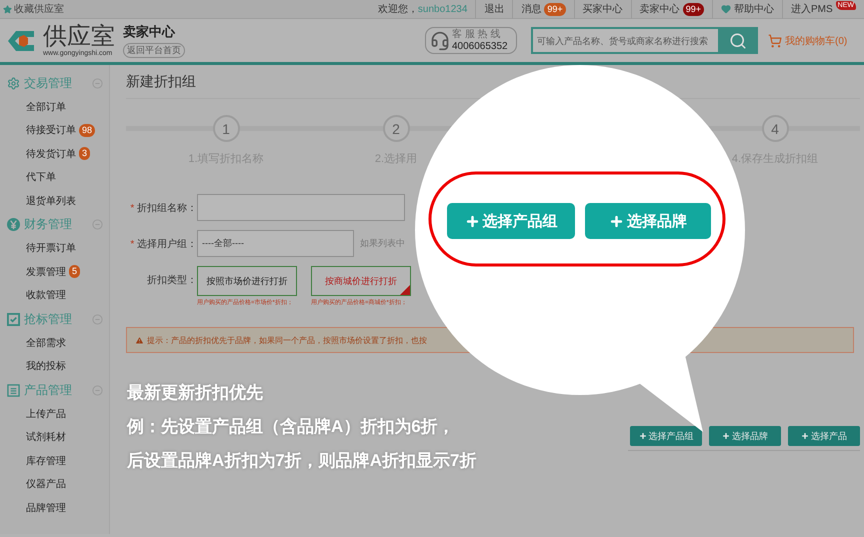 The height and width of the screenshot is (537, 864). What do you see at coordinates (139, 340) in the screenshot?
I see `warning-icon` at bounding box center [139, 340].